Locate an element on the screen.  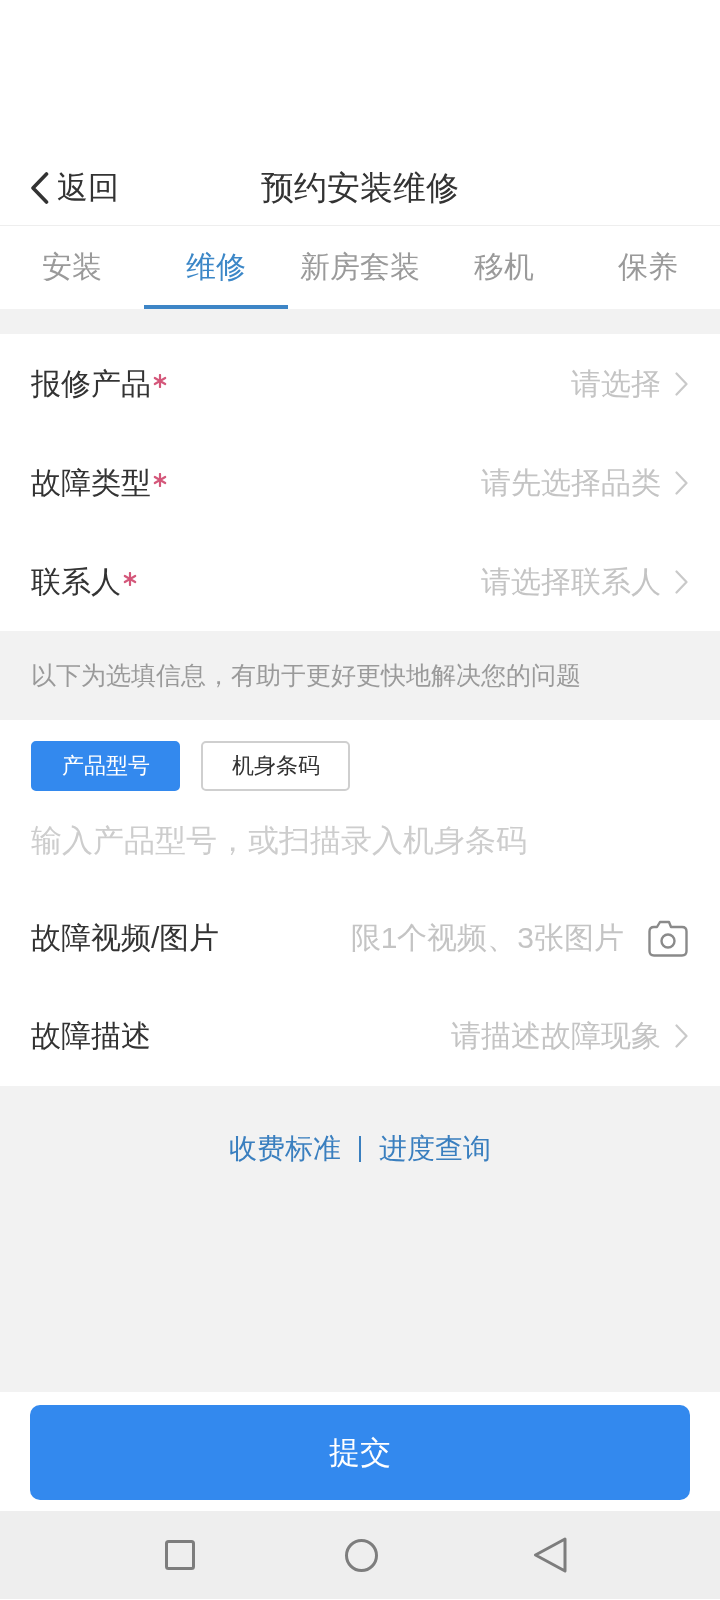
field-label: 报修产品 is located at coordinates (91, 383).